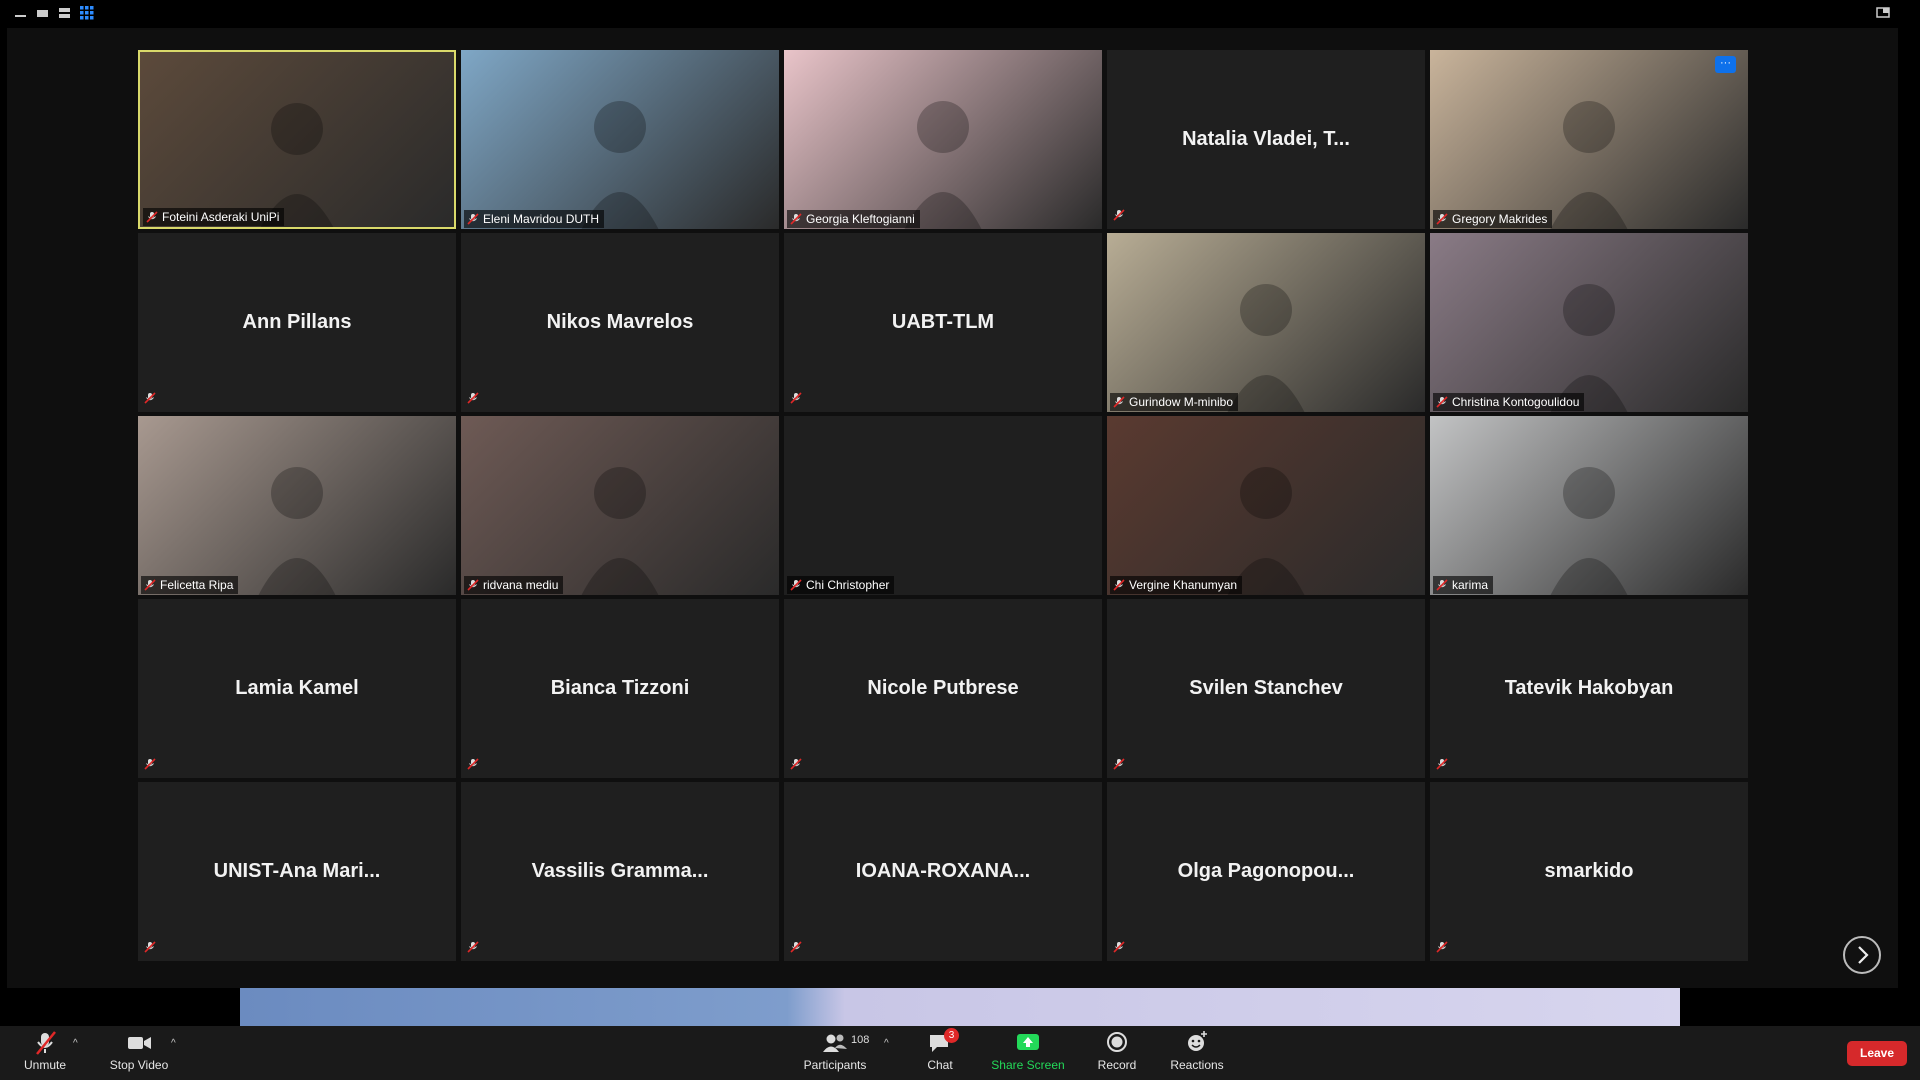 This screenshot has width=1920, height=1080. What do you see at coordinates (620, 322) in the screenshot?
I see `participant-tile: Nikos Mavrelos` at bounding box center [620, 322].